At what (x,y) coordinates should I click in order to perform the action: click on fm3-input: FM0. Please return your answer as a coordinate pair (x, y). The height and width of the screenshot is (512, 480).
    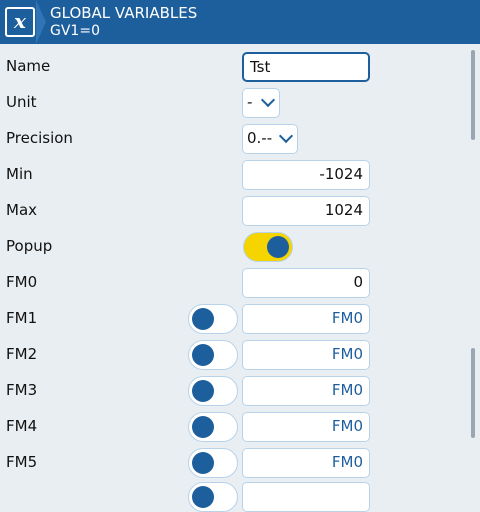
    Looking at the image, I should click on (306, 391).